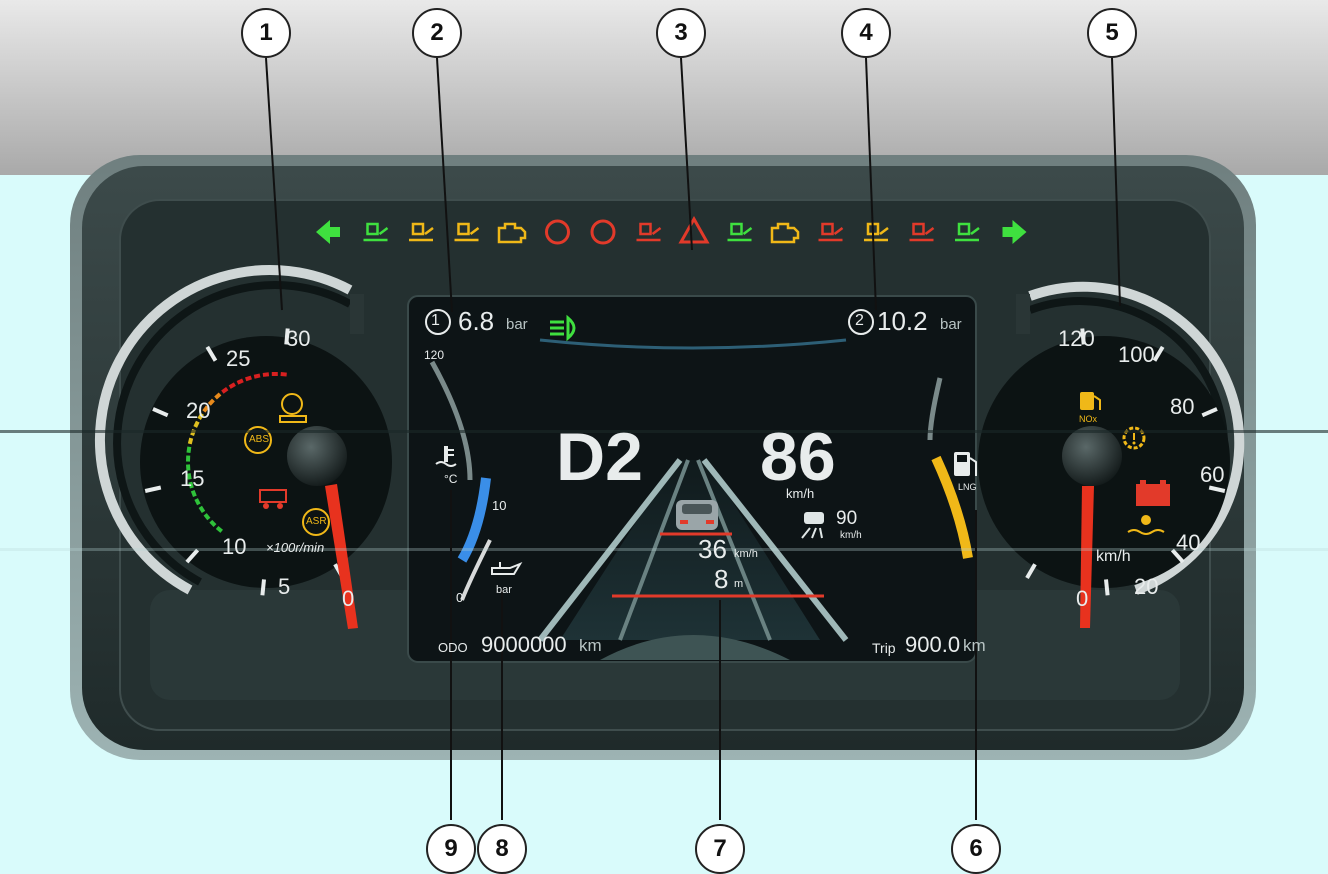  Describe the element at coordinates (437, 33) in the screenshot. I see `callout-2: 2` at that location.